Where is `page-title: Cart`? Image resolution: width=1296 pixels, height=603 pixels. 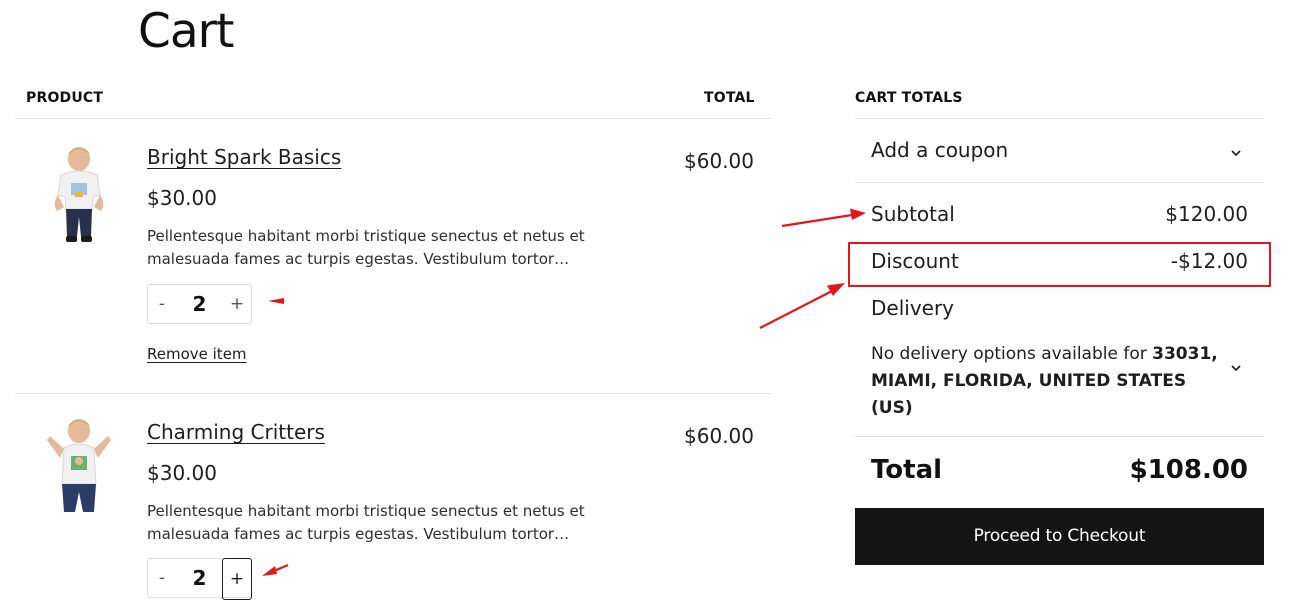
page-title: Cart is located at coordinates (186, 31).